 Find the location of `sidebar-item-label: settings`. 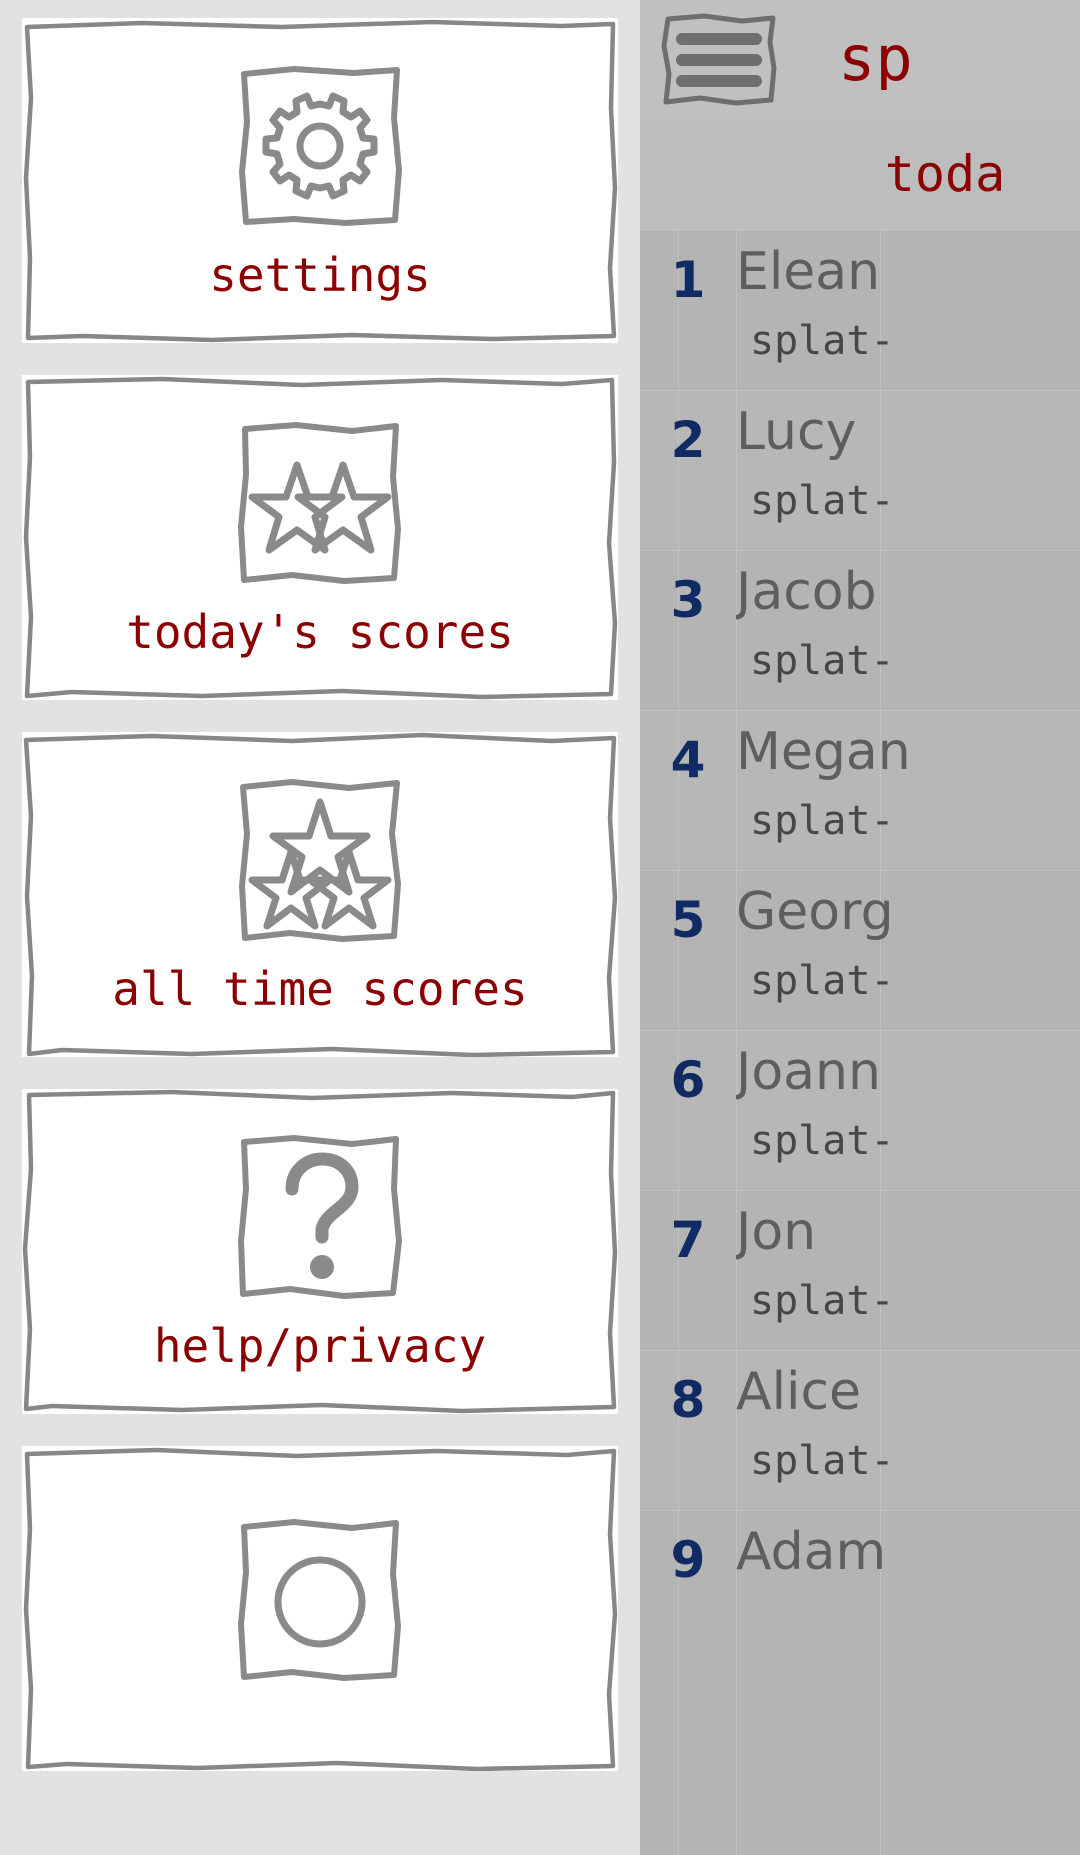

sidebar-item-label: settings is located at coordinates (320, 275).